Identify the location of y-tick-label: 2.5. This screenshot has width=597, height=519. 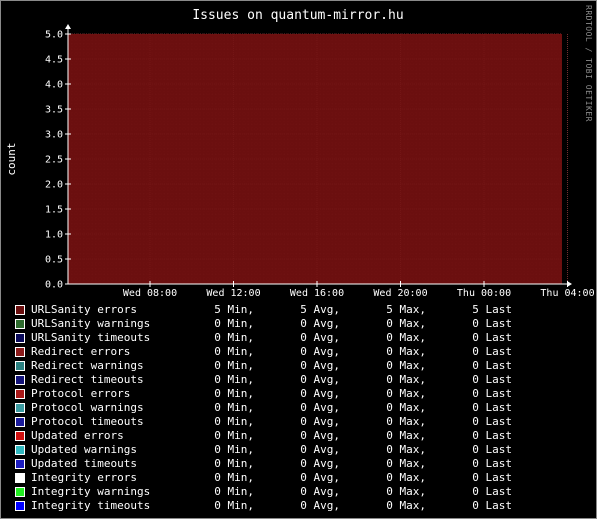
(54, 160).